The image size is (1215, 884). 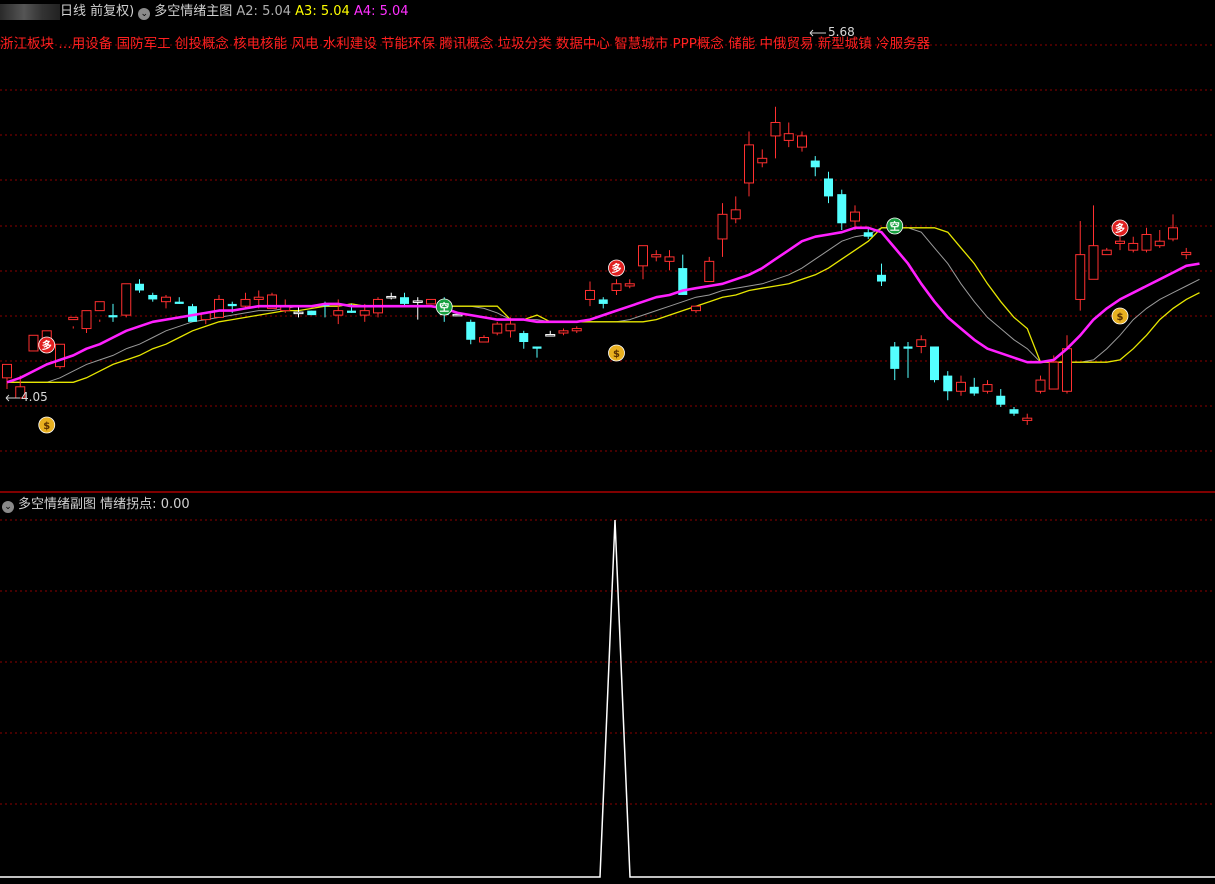 I want to click on sub-line-value: 0.00, so click(x=175, y=504).